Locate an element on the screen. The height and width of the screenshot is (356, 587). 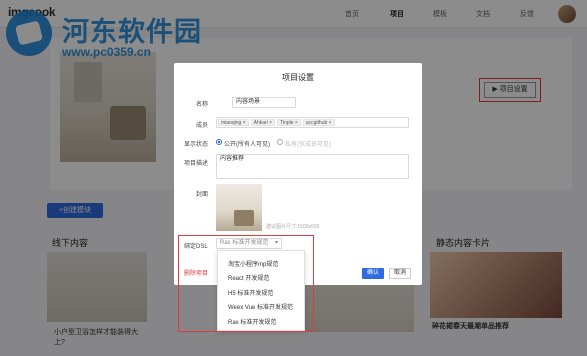
description-label: 项目描述 is located at coordinates (196, 164).